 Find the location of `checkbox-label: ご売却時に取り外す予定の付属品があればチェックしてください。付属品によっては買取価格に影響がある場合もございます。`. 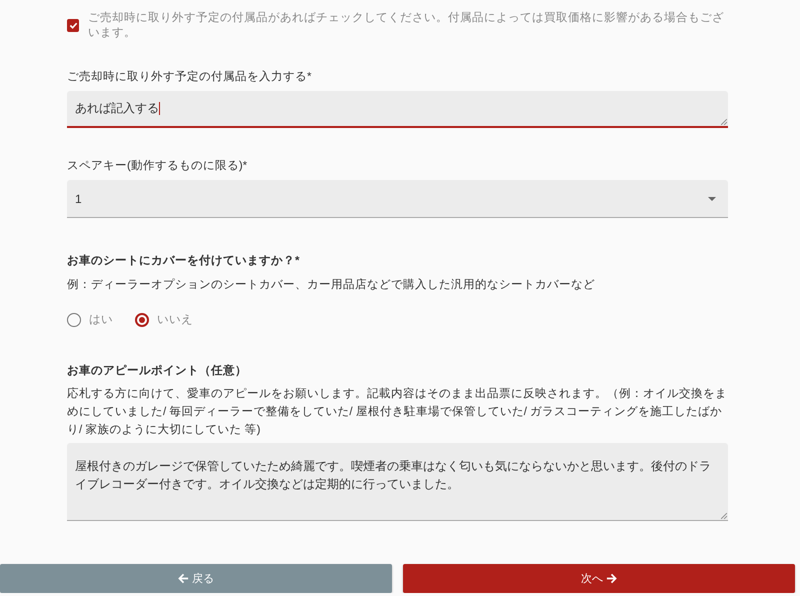

checkbox-label: ご売却時に取り外す予定の付属品があればチェックしてください。付属品によっては買取価格に影響がある場合もございます。 is located at coordinates (407, 25).